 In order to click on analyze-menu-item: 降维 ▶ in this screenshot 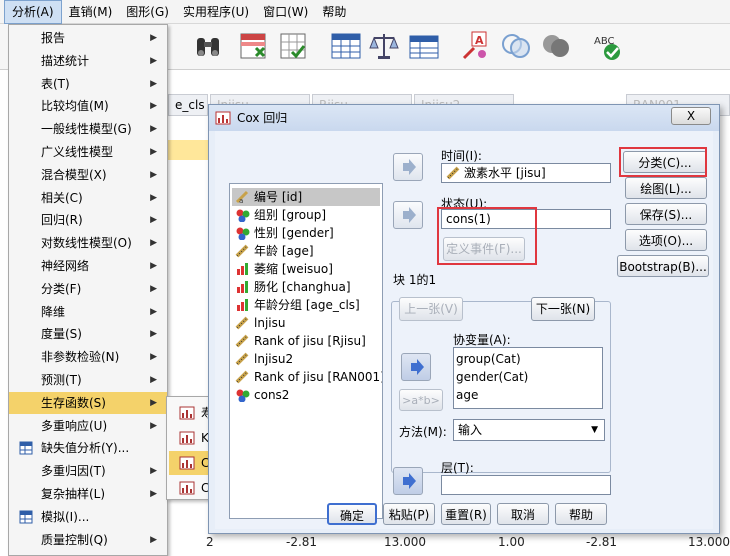, I will do `click(88, 312)`.